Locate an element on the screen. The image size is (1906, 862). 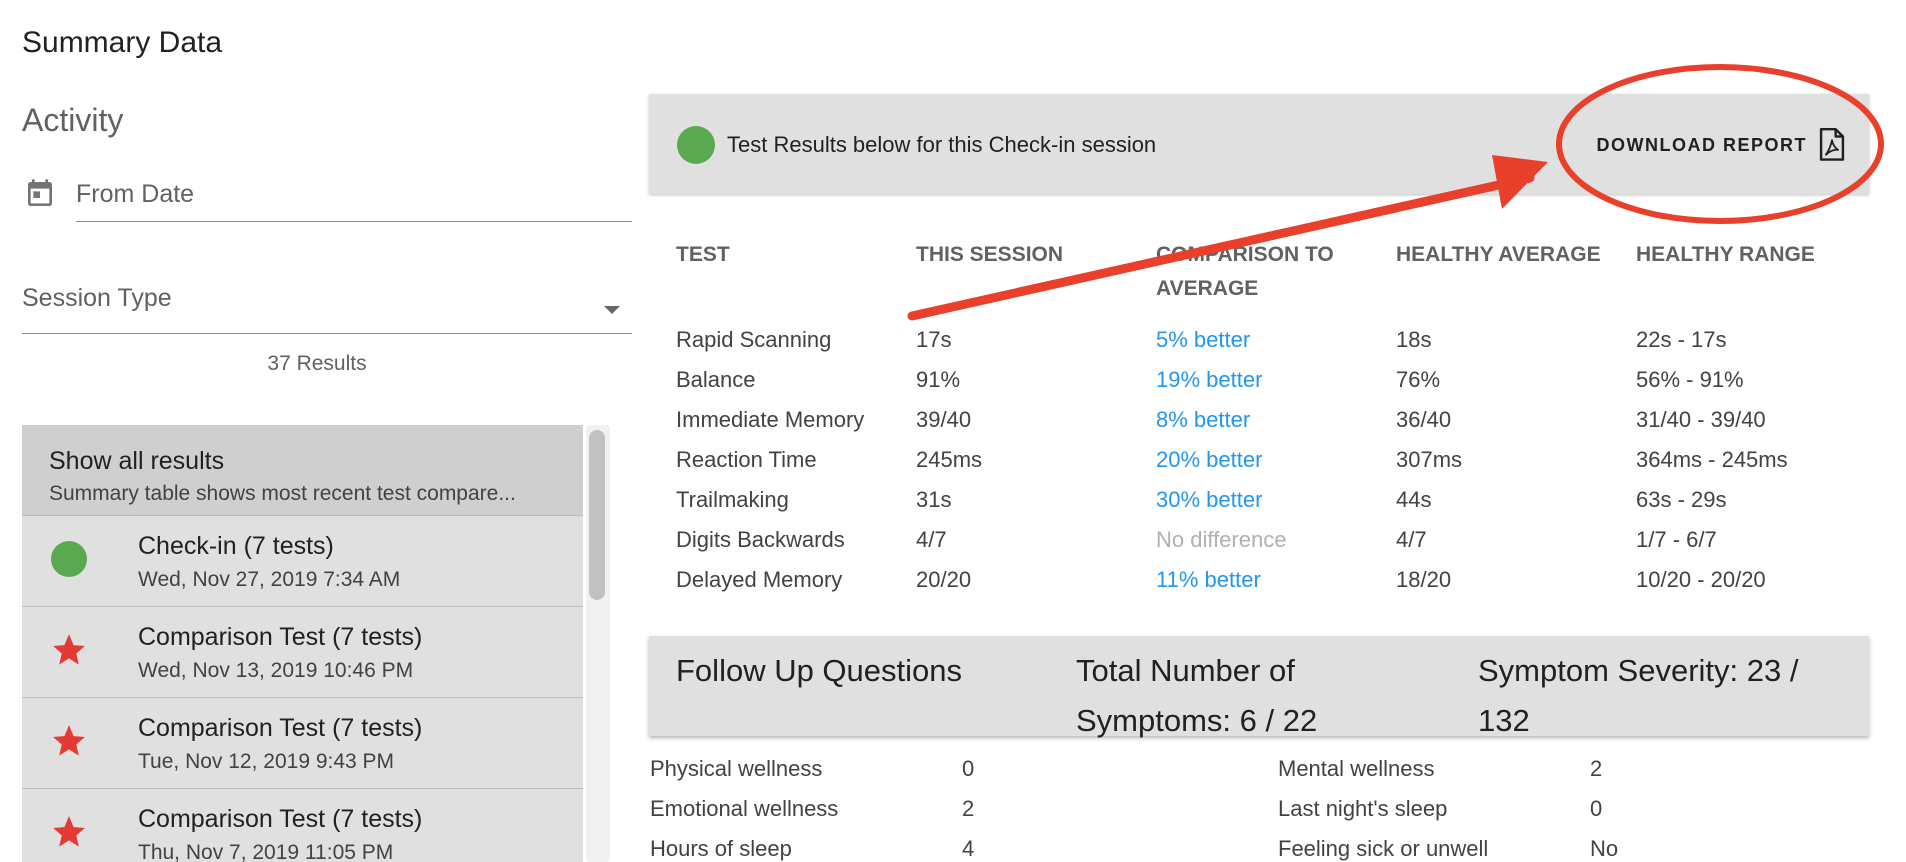
calendar-icon is located at coordinates (40, 194).